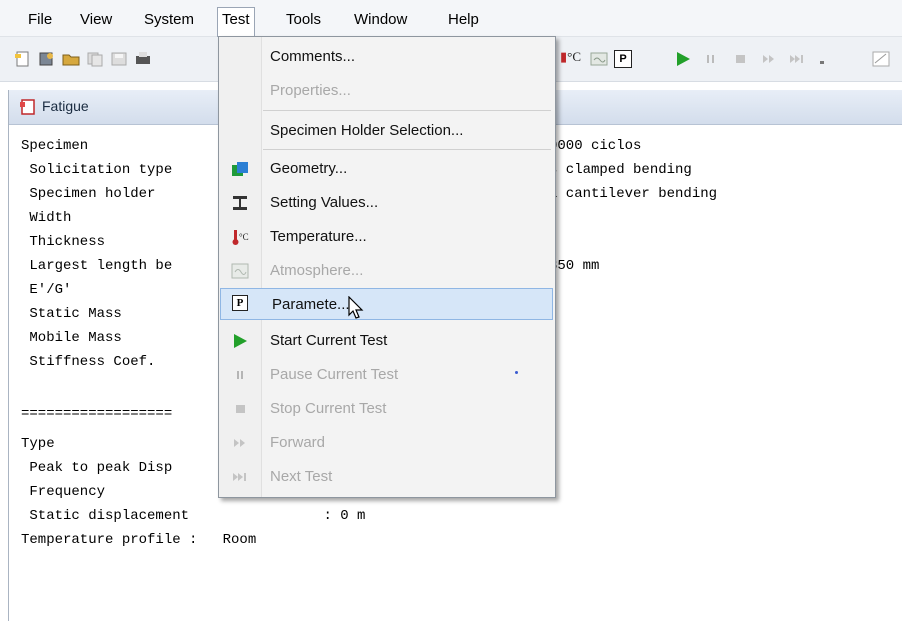  What do you see at coordinates (240, 271) in the screenshot?
I see `atmosphere-icon` at bounding box center [240, 271].